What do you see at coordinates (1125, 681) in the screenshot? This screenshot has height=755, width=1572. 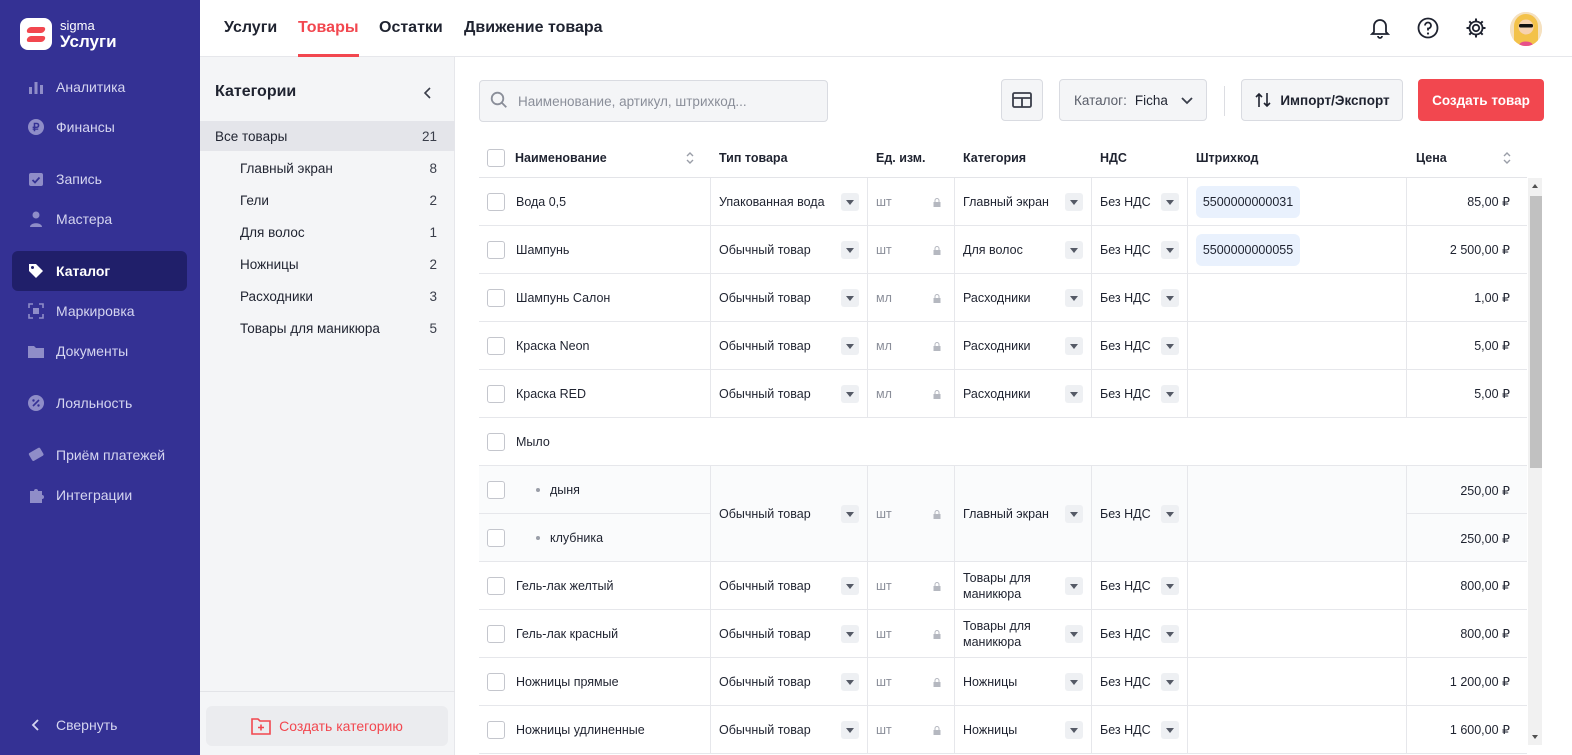 I see `product-vat: Без НДС` at bounding box center [1125, 681].